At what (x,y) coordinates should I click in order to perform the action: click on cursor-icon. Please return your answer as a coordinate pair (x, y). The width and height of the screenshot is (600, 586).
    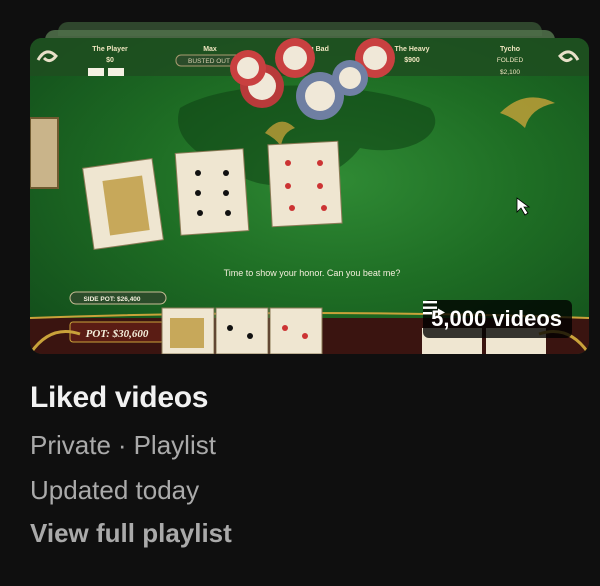
    Looking at the image, I should click on (523, 206).